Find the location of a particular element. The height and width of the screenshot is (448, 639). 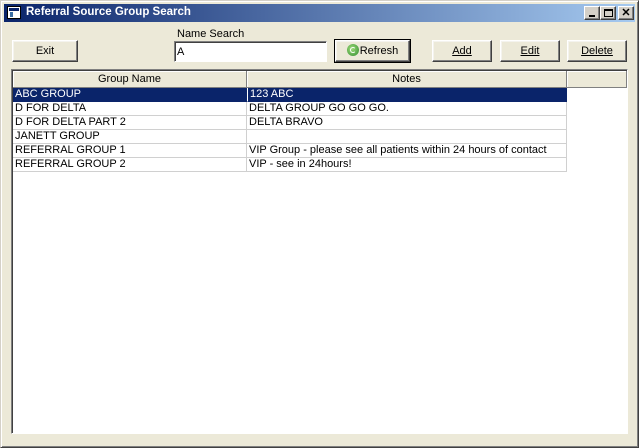

table-row: JANETT GROUP is located at coordinates (290, 137).